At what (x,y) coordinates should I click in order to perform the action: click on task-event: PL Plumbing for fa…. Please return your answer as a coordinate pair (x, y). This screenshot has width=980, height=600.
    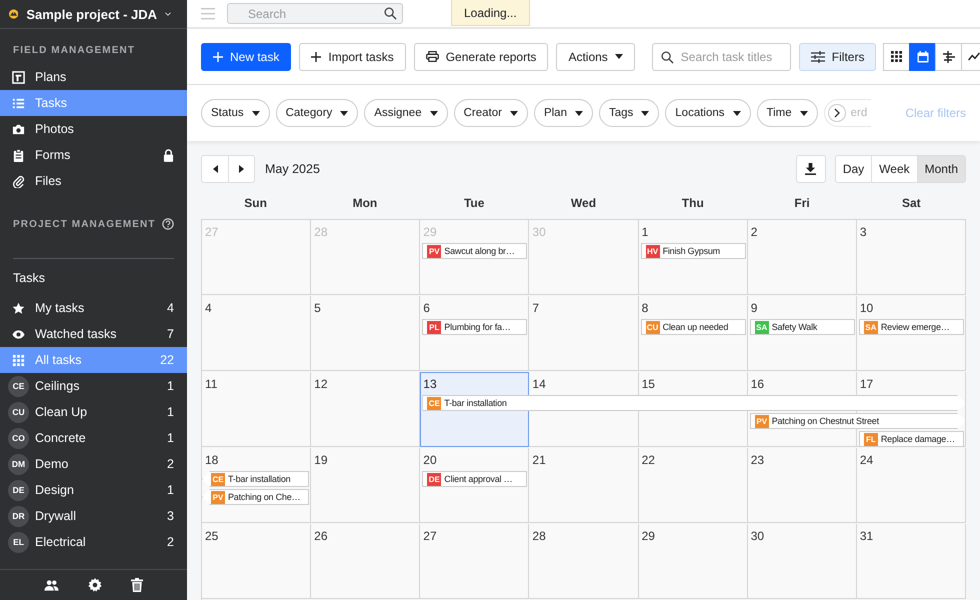
    Looking at the image, I should click on (475, 327).